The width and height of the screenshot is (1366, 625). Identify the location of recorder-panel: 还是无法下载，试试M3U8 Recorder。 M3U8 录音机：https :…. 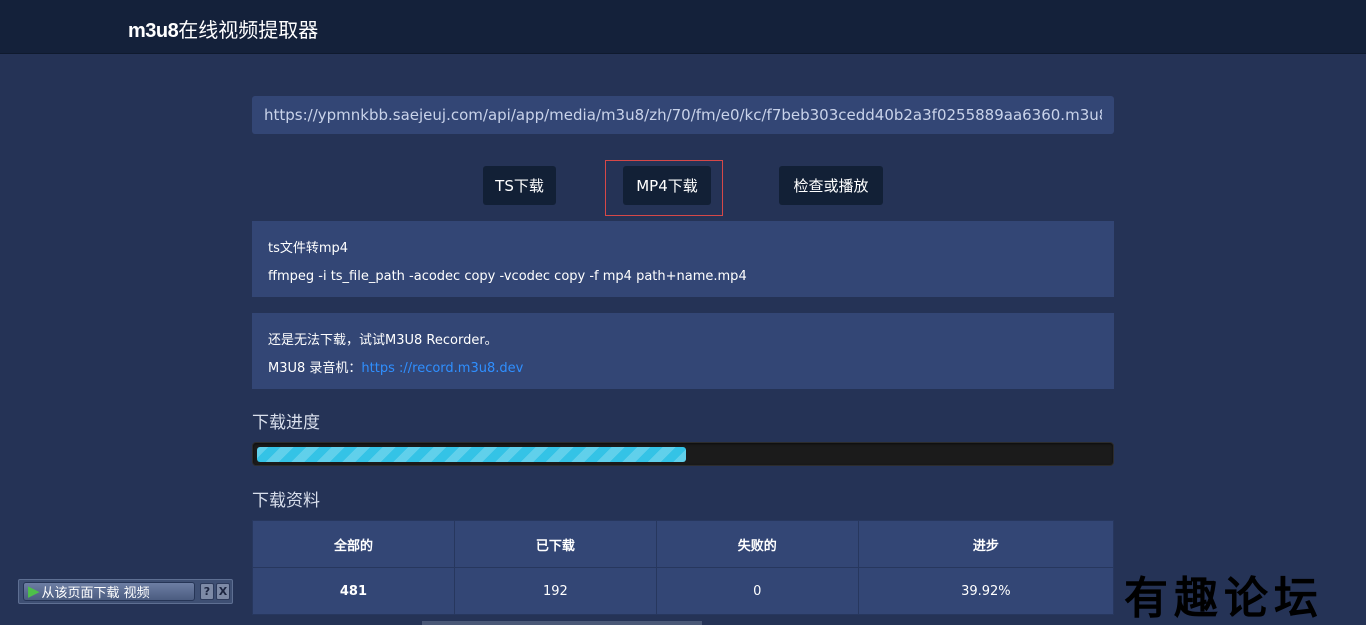
(683, 351).